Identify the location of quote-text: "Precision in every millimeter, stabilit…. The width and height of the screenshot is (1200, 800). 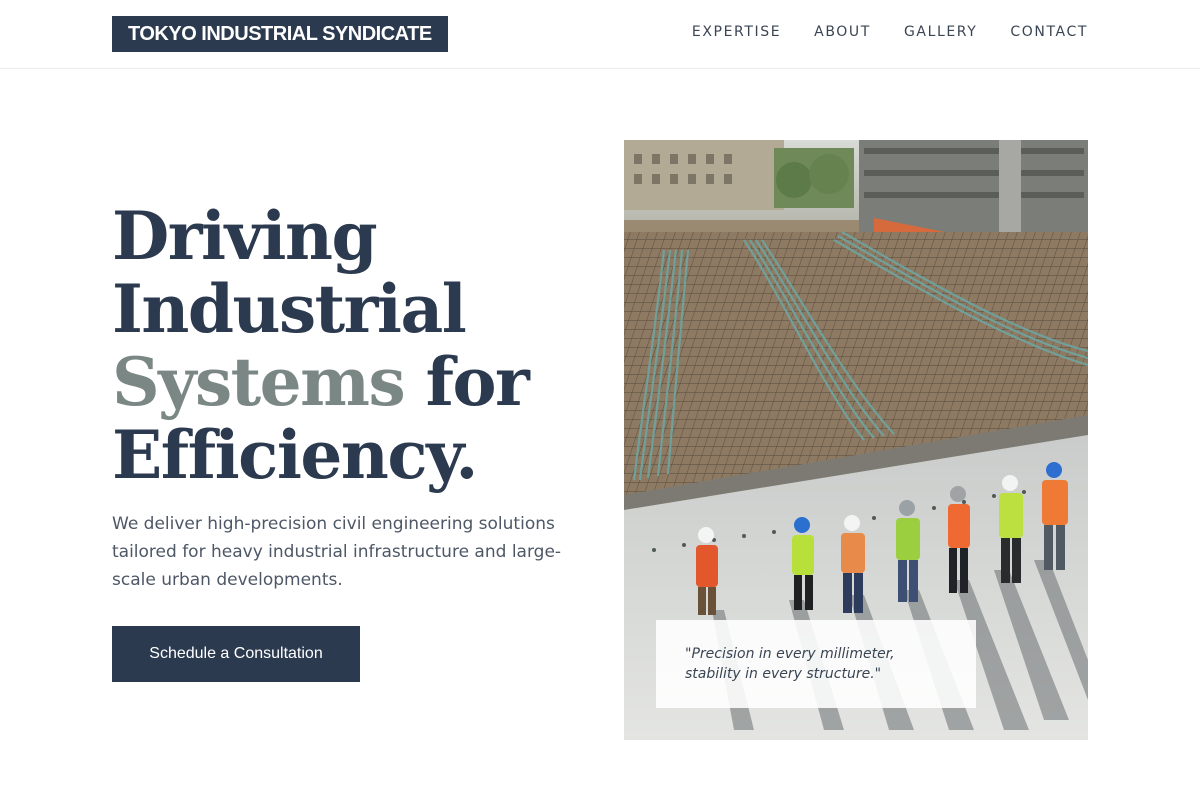
(790, 664).